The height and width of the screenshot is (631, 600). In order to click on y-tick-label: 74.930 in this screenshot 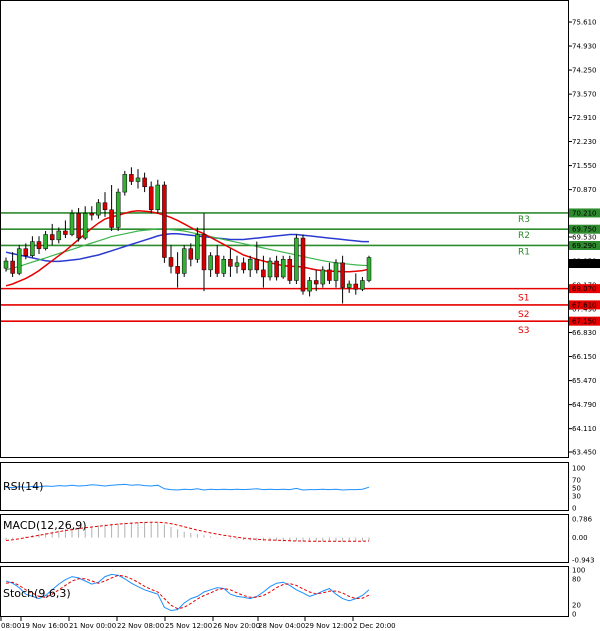, I will do `click(584, 47)`.